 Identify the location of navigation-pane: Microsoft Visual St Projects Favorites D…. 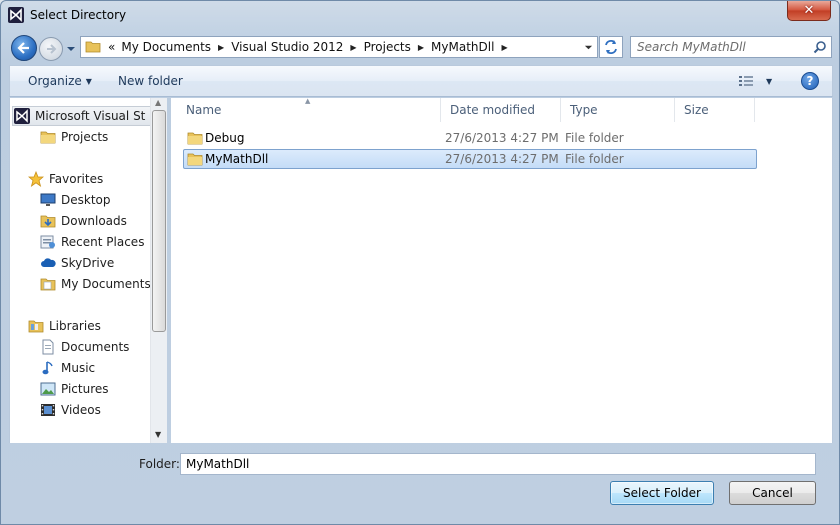
(88, 270).